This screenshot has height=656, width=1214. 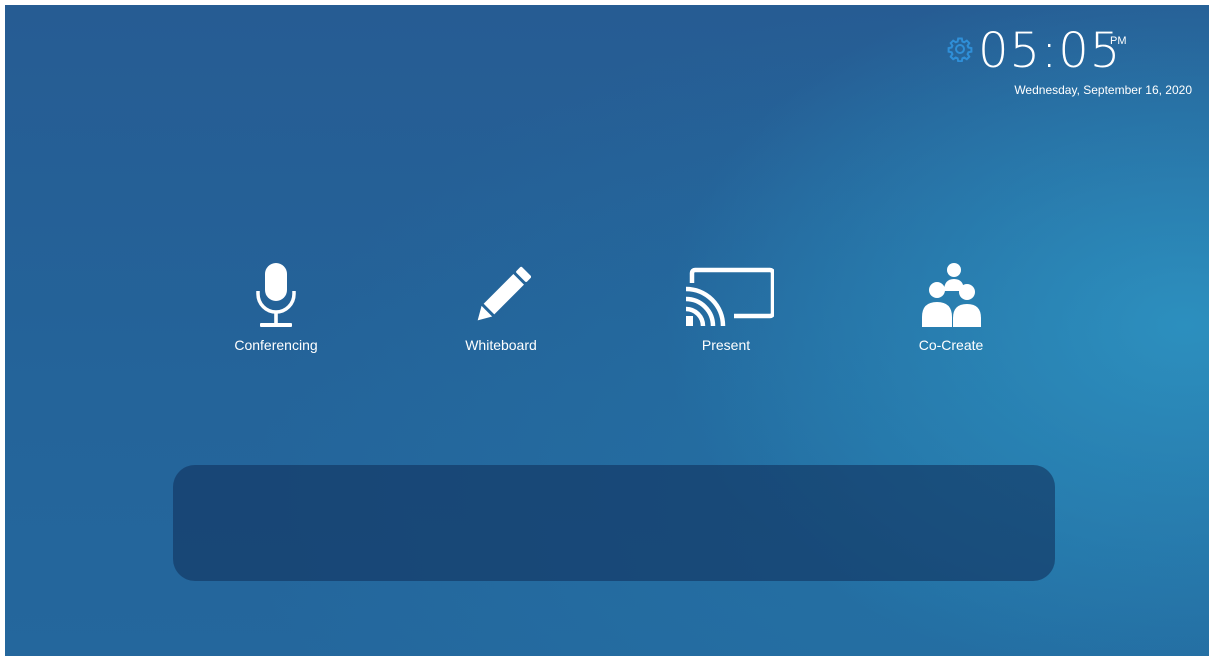 What do you see at coordinates (501, 345) in the screenshot?
I see `app-label: Whiteboard` at bounding box center [501, 345].